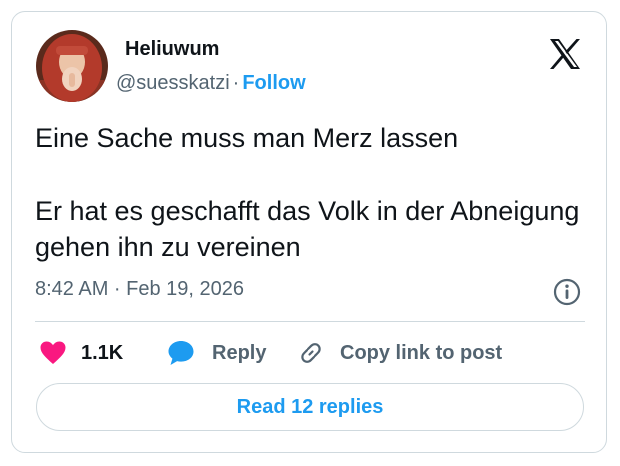 This screenshot has height=466, width=620. I want to click on author-handle: @suesskatzi, so click(173, 83).